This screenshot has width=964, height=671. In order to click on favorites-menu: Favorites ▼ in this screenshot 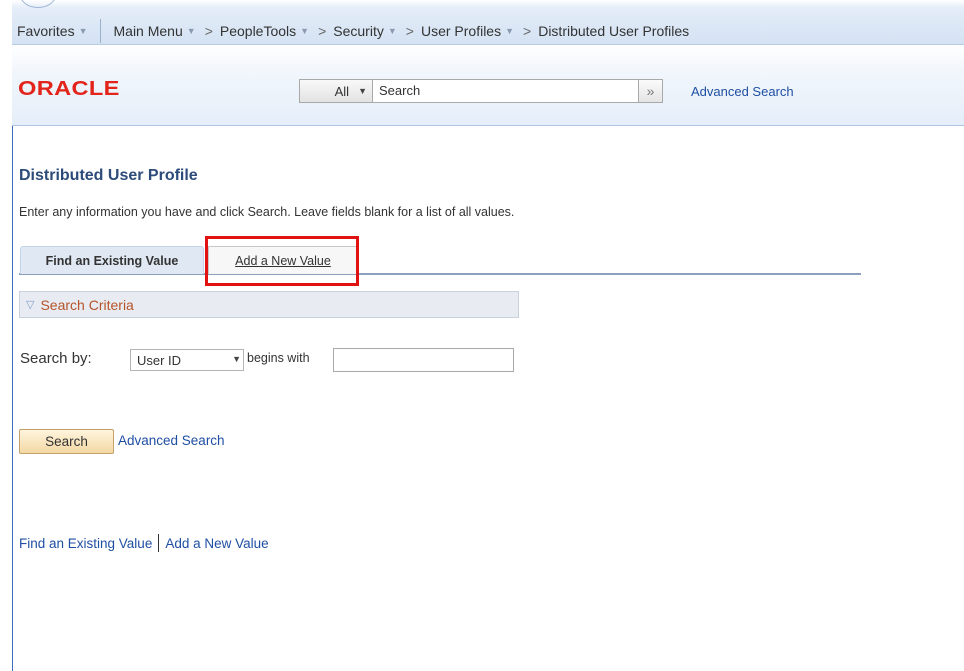, I will do `click(52, 31)`.